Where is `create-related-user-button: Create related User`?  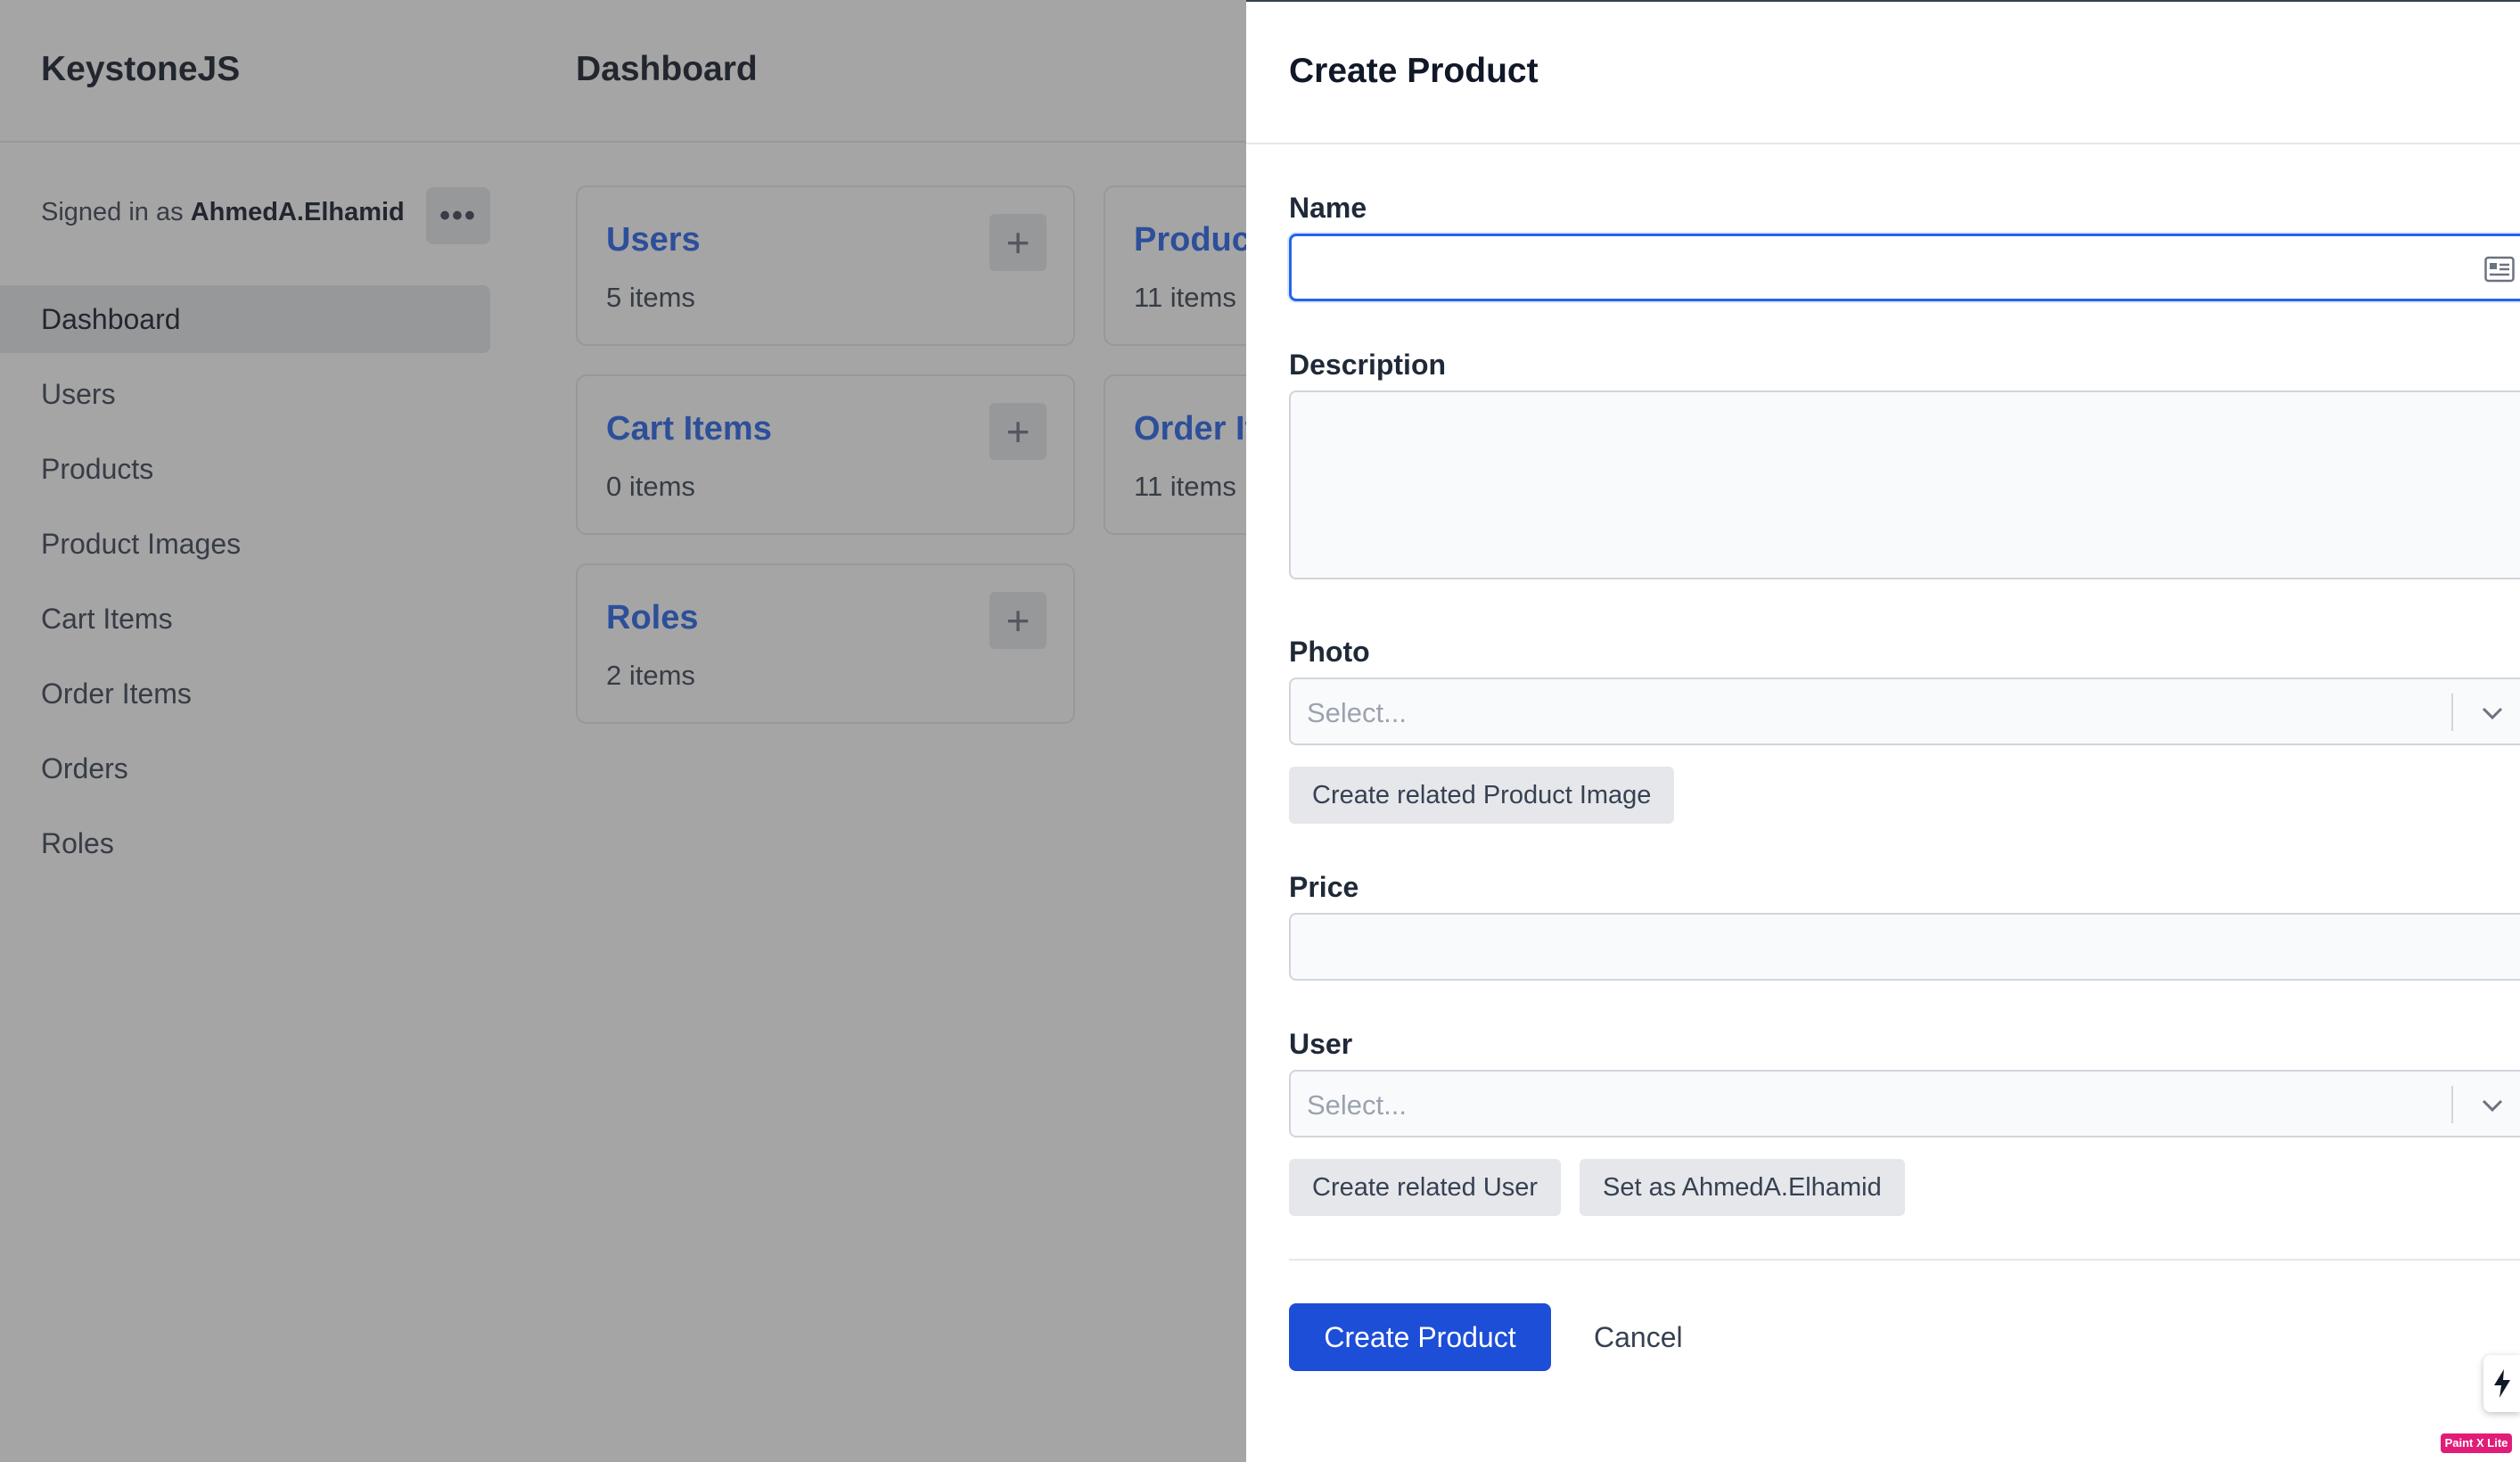 create-related-user-button: Create related User is located at coordinates (1425, 1187).